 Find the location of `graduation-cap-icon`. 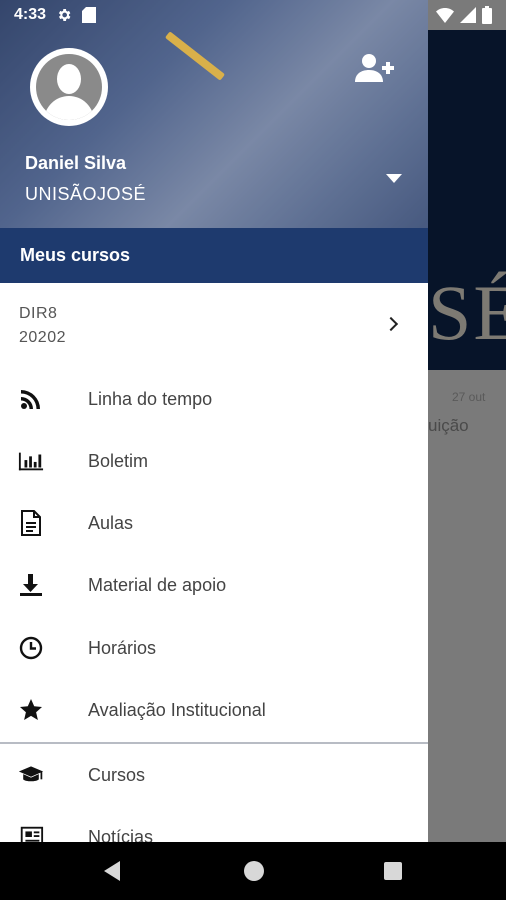

graduation-cap-icon is located at coordinates (31, 775).